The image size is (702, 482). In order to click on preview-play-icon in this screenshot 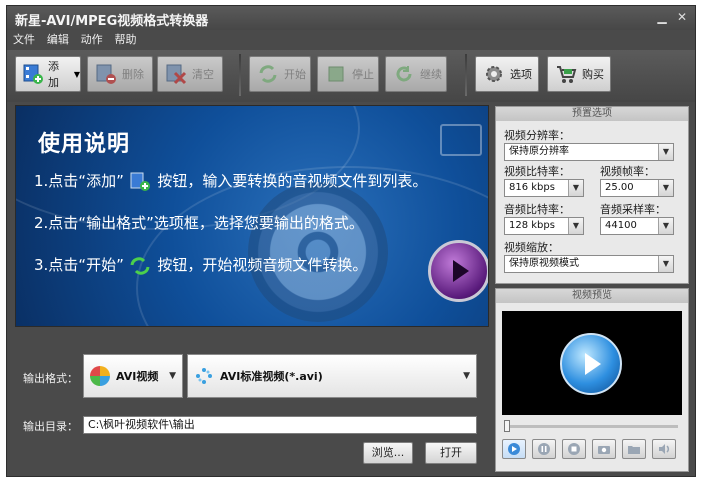, I will do `click(591, 364)`.